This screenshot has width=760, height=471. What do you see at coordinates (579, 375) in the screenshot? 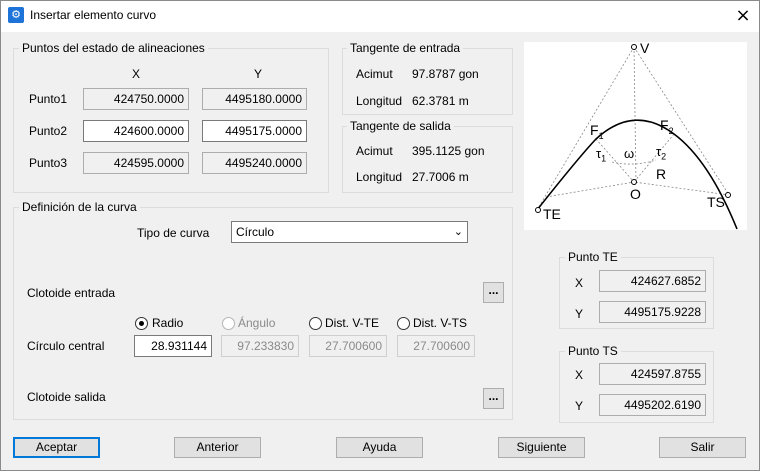
I see `punto-ts-x-label: X` at bounding box center [579, 375].